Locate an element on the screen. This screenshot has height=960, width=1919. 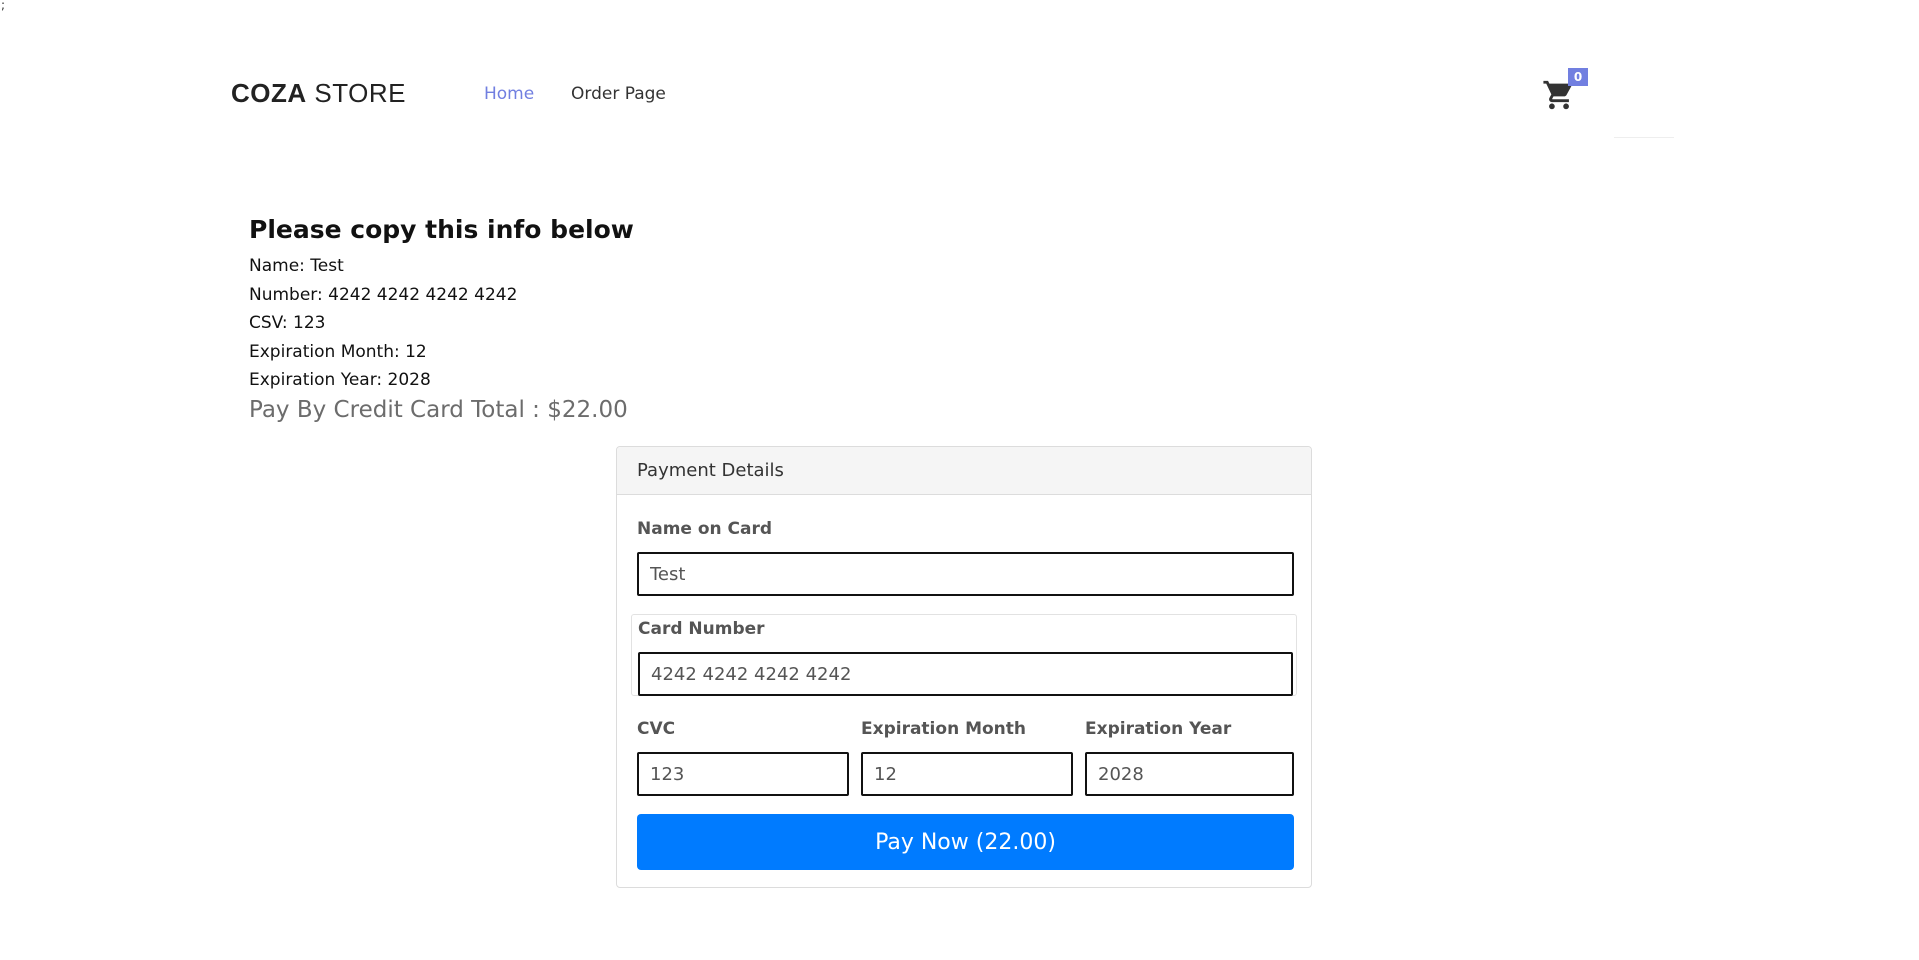
logo-bold: COZA is located at coordinates (269, 93).